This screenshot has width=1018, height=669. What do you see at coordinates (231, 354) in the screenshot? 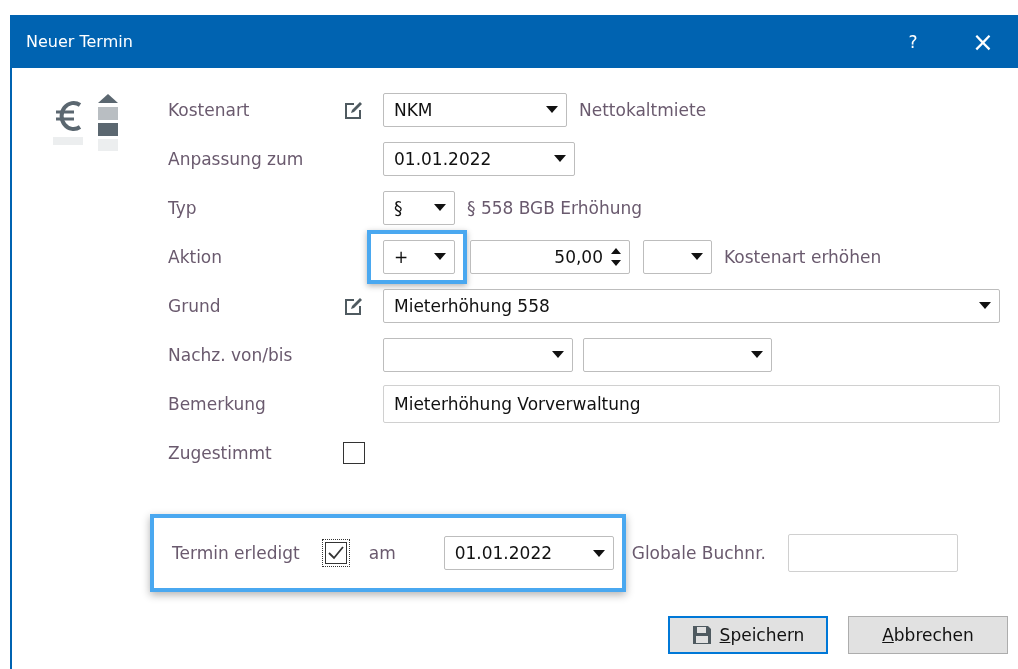
I see `field-label: Nachz. von/bis` at bounding box center [231, 354].